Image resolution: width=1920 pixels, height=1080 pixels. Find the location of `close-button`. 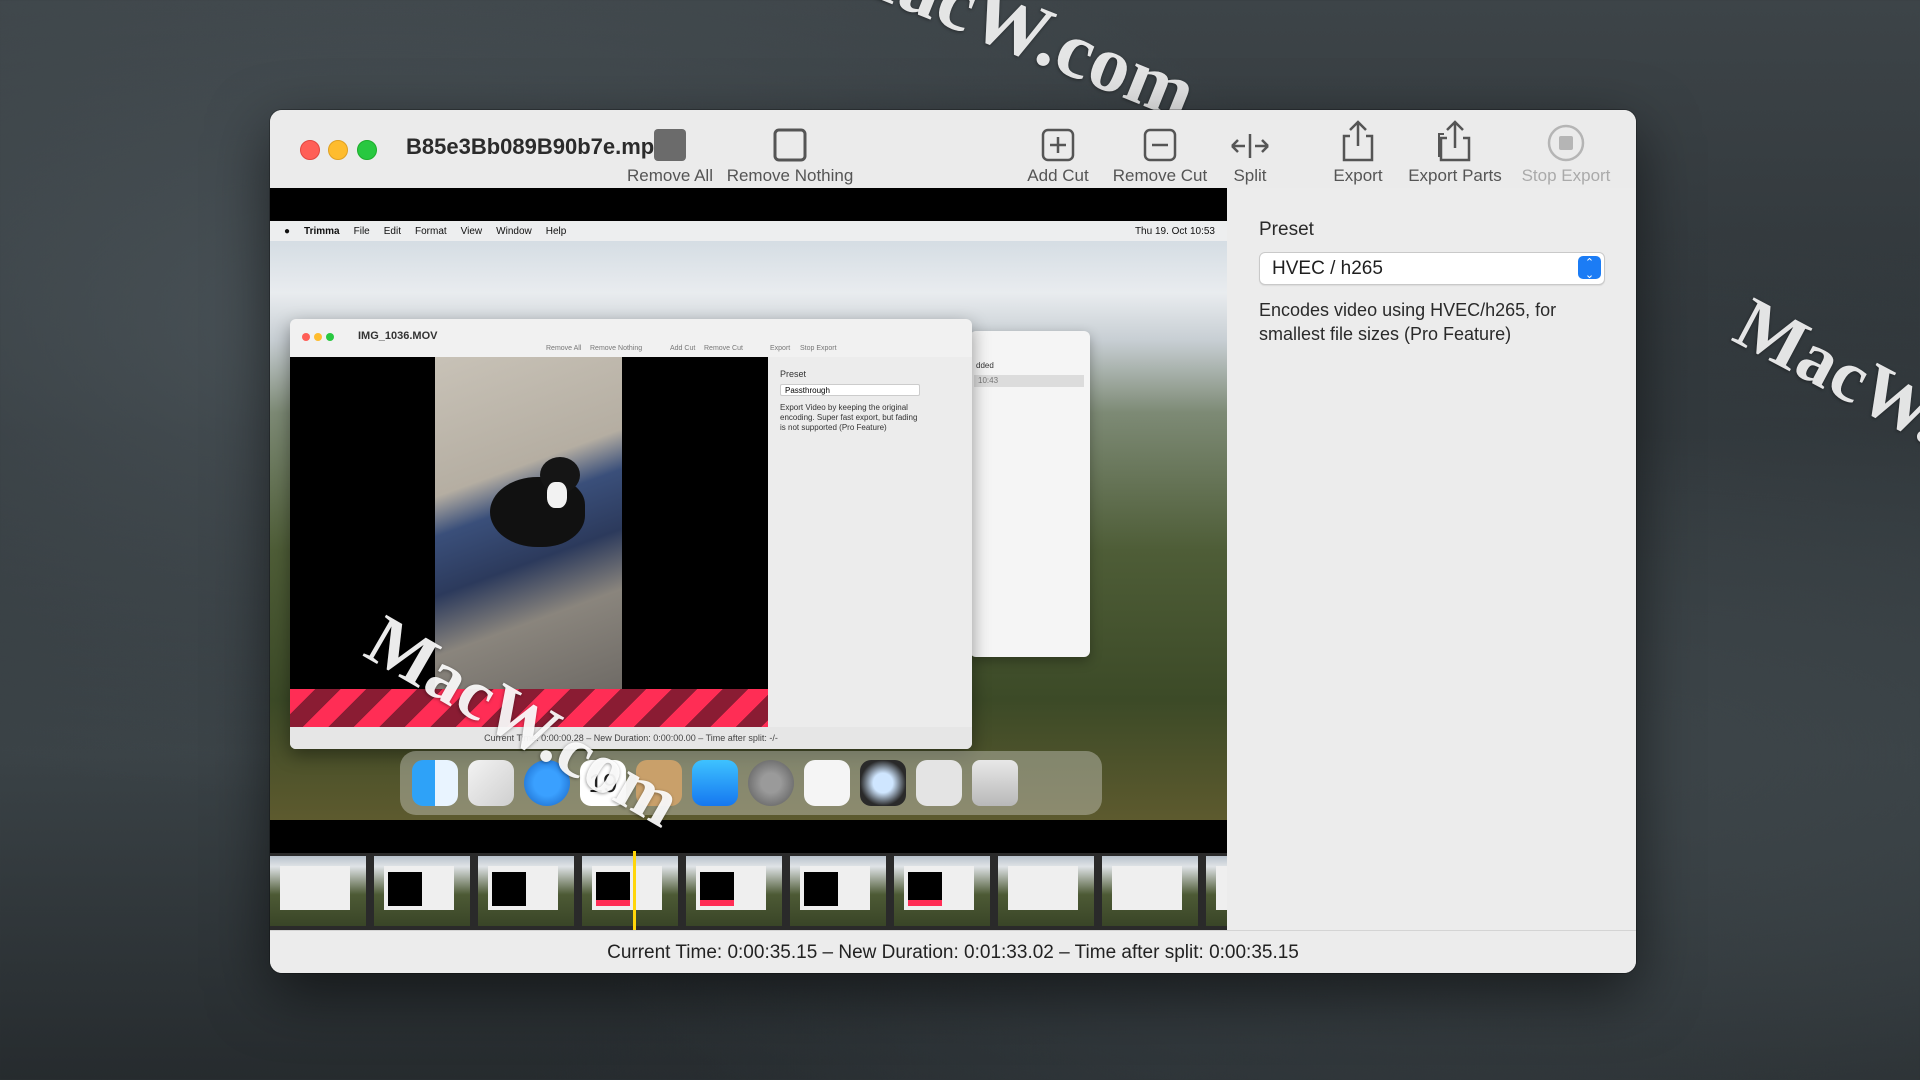

close-button is located at coordinates (310, 150).